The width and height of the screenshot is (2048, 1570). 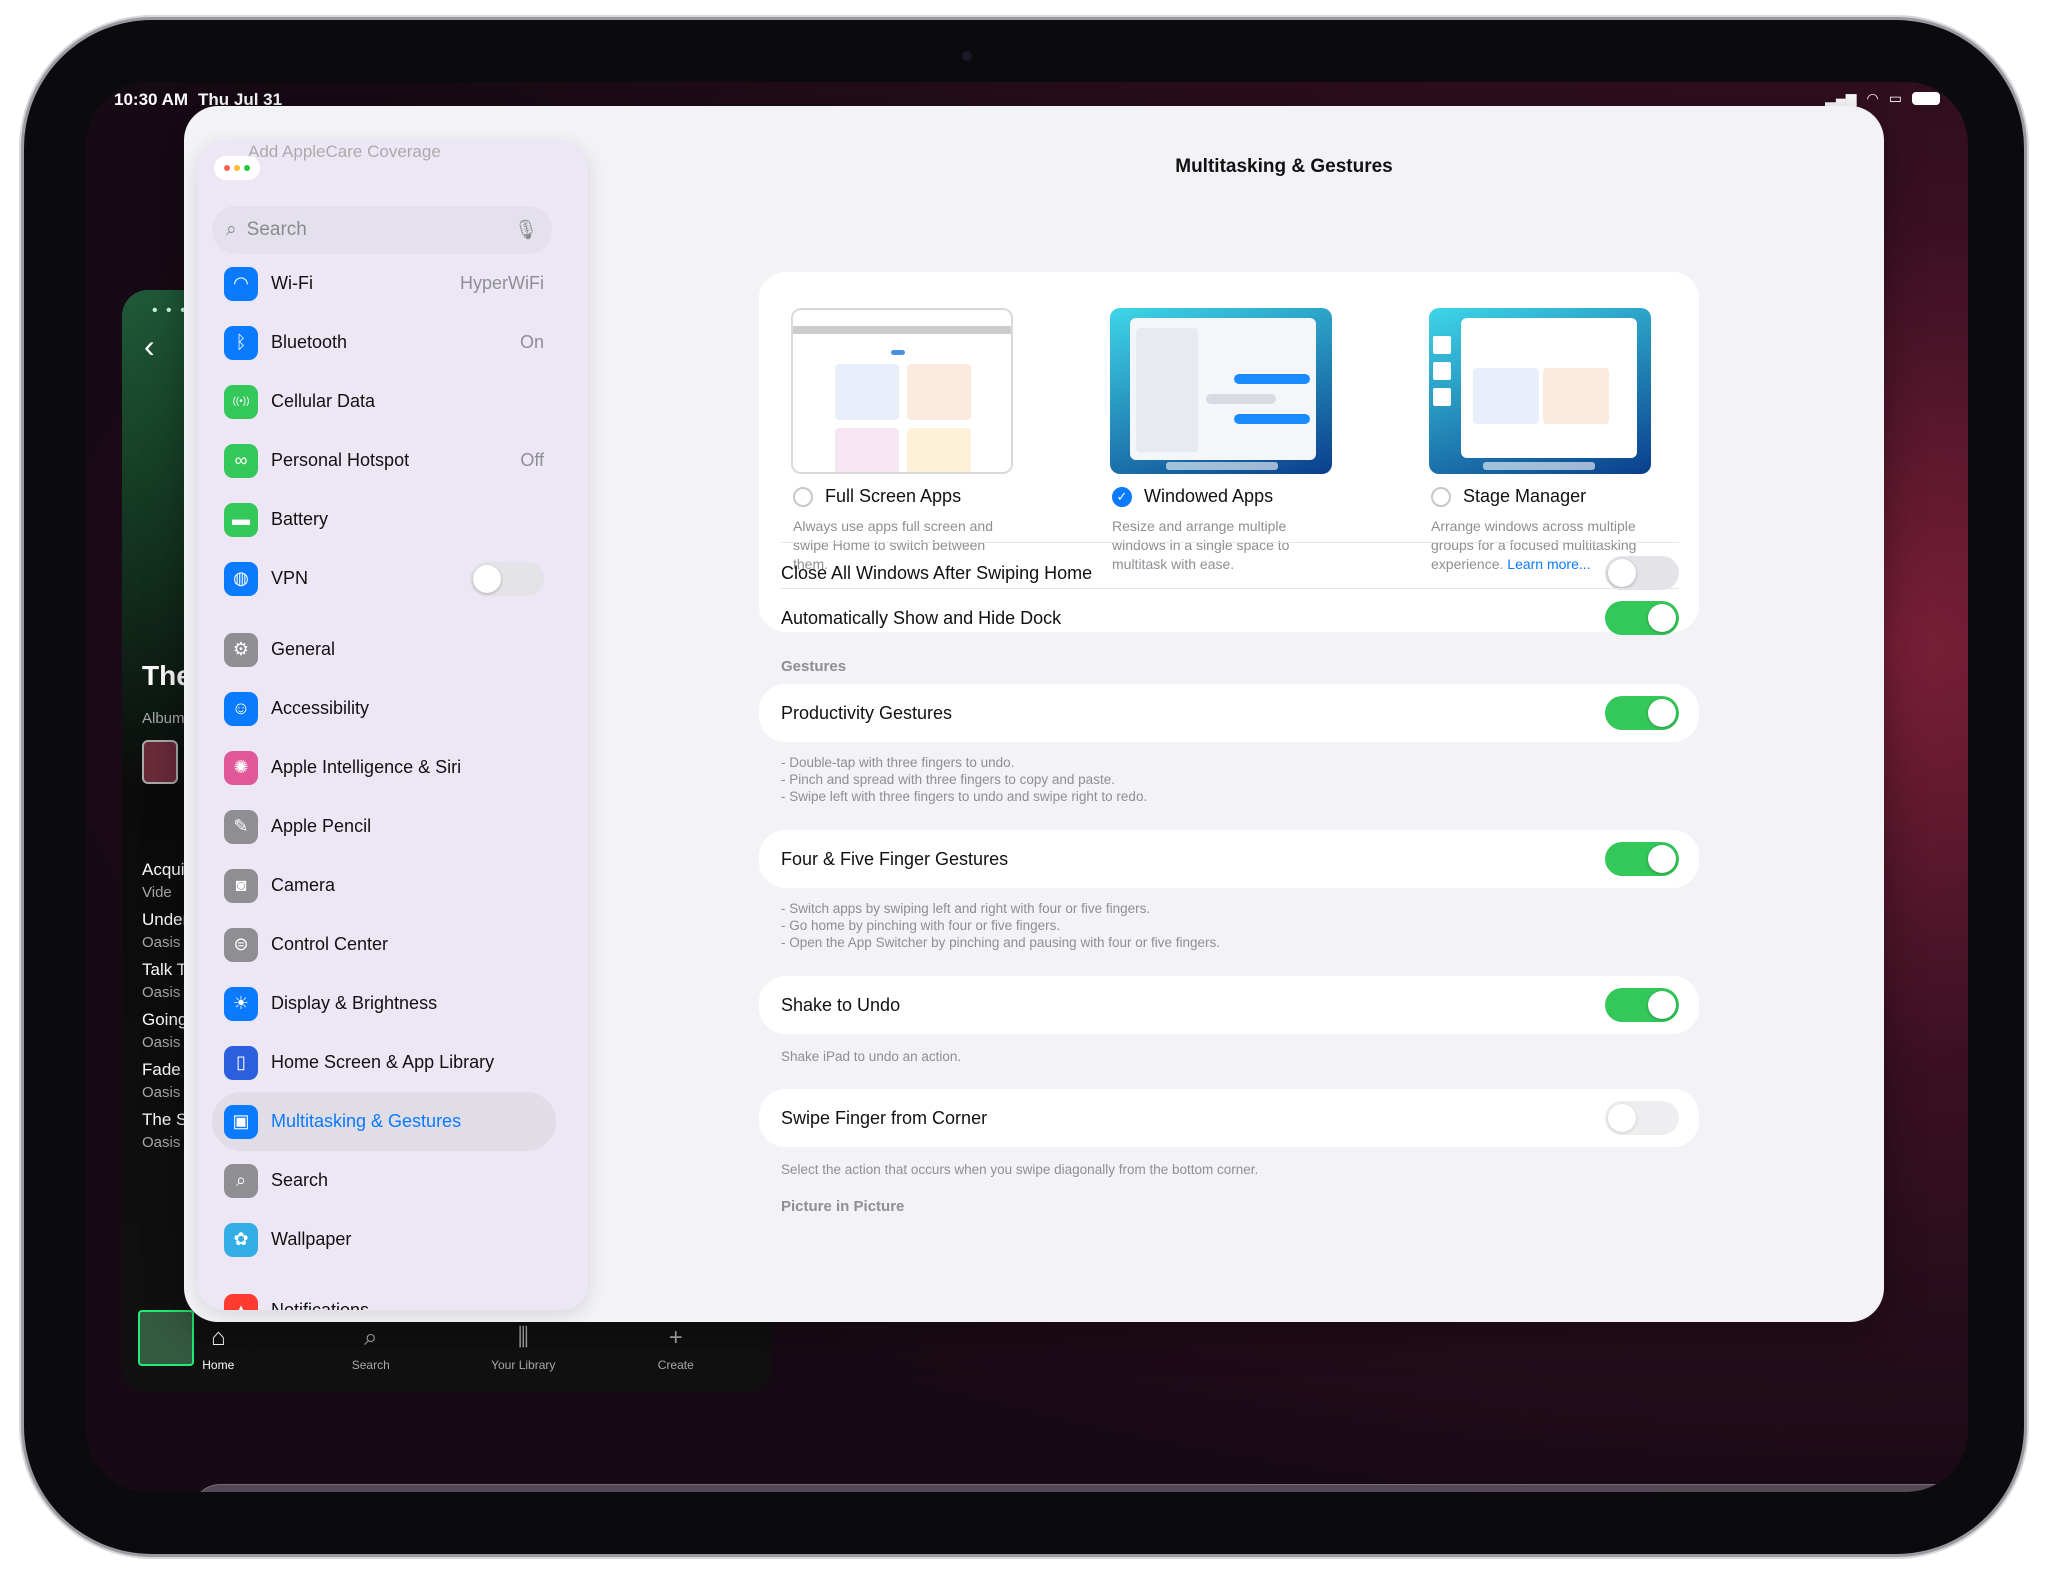 I want to click on sidebar-item-label: VPN, so click(x=290, y=578).